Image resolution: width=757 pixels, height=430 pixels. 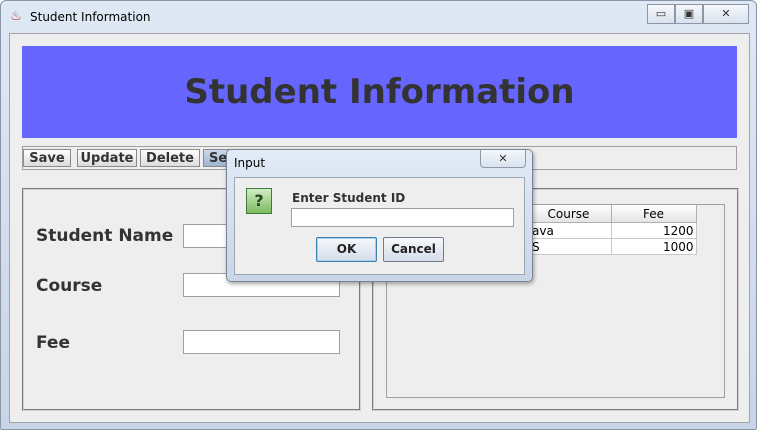 I want to click on table-cell-course: Java, so click(x=568, y=230).